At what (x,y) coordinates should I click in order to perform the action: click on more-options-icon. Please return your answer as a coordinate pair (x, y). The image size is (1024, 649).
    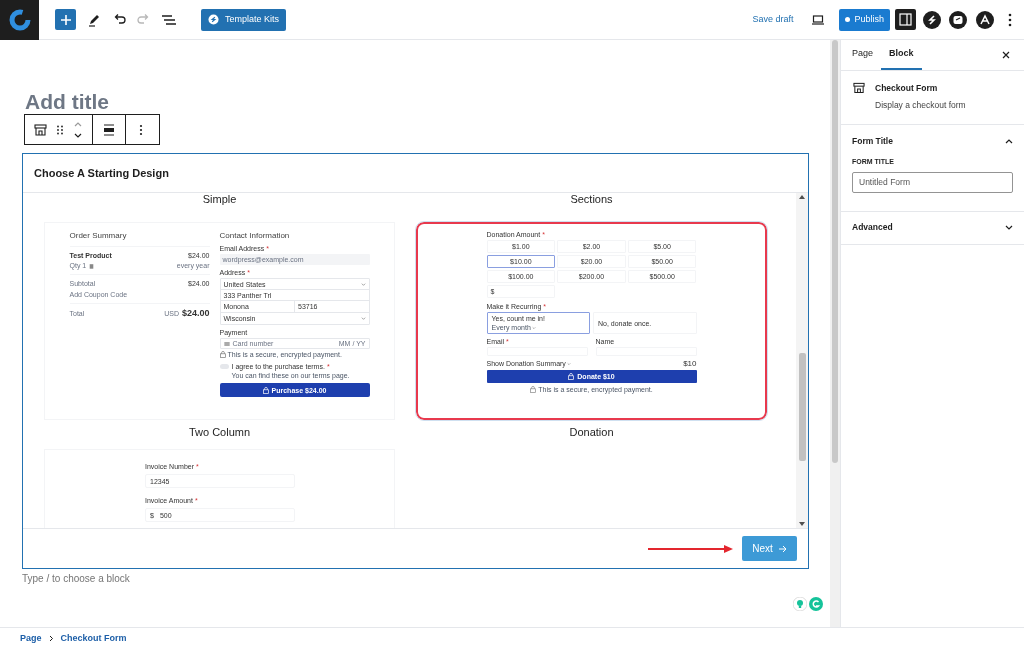
    Looking at the image, I should click on (1010, 19).